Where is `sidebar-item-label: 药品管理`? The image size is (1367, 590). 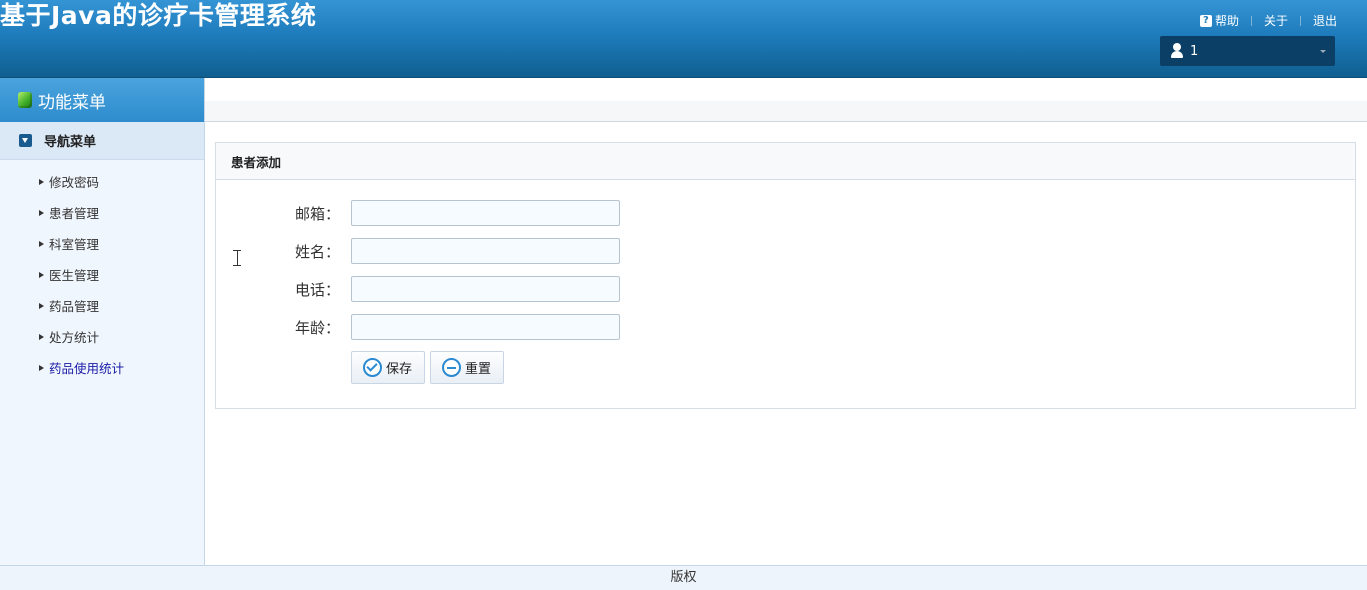
sidebar-item-label: 药品管理 is located at coordinates (74, 306).